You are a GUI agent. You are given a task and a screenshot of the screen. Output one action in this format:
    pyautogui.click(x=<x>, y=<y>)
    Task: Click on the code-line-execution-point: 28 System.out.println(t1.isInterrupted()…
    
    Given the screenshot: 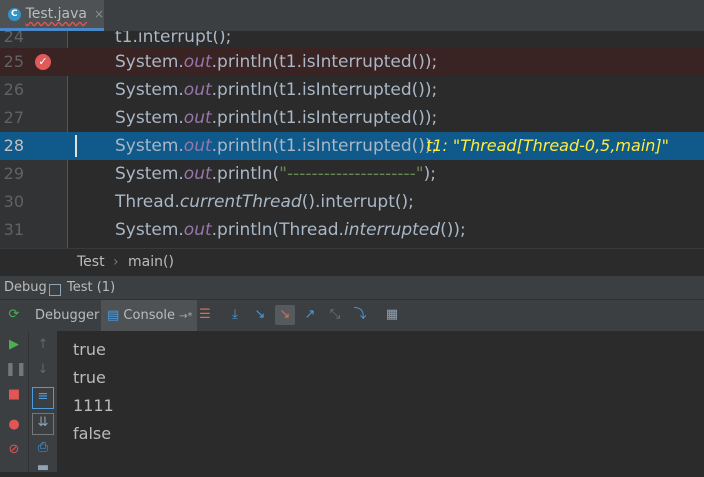 What is the action you would take?
    pyautogui.click(x=352, y=146)
    